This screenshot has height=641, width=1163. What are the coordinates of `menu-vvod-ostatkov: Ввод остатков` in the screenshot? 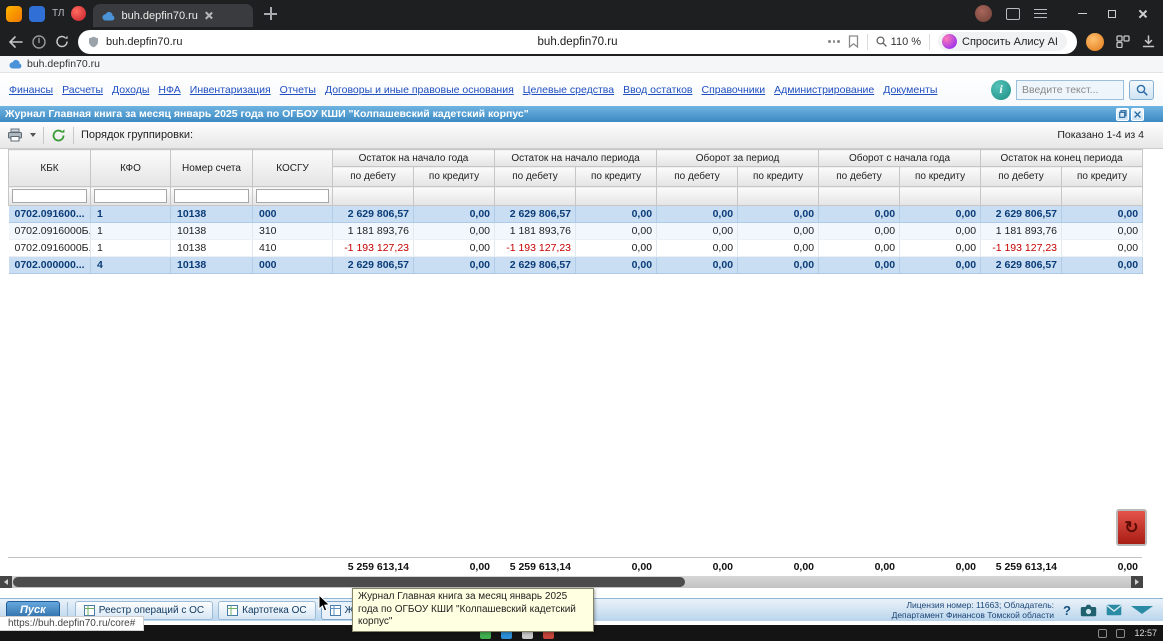 It's located at (657, 90).